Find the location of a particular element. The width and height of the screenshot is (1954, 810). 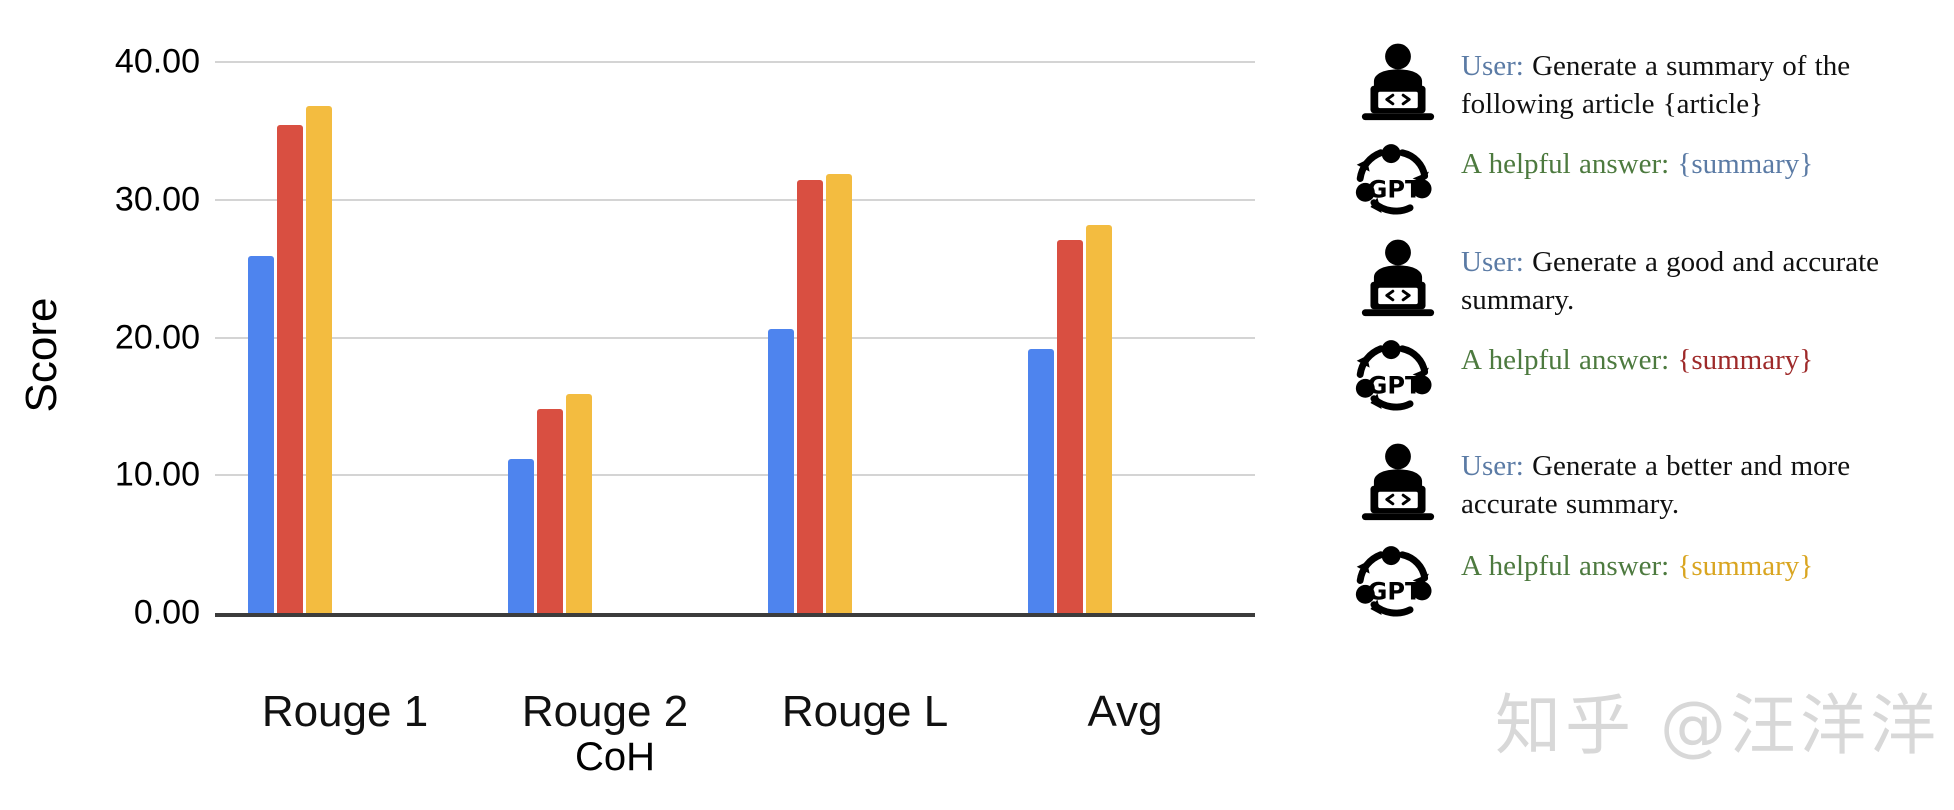

template-slot: {article} is located at coordinates (1713, 103).